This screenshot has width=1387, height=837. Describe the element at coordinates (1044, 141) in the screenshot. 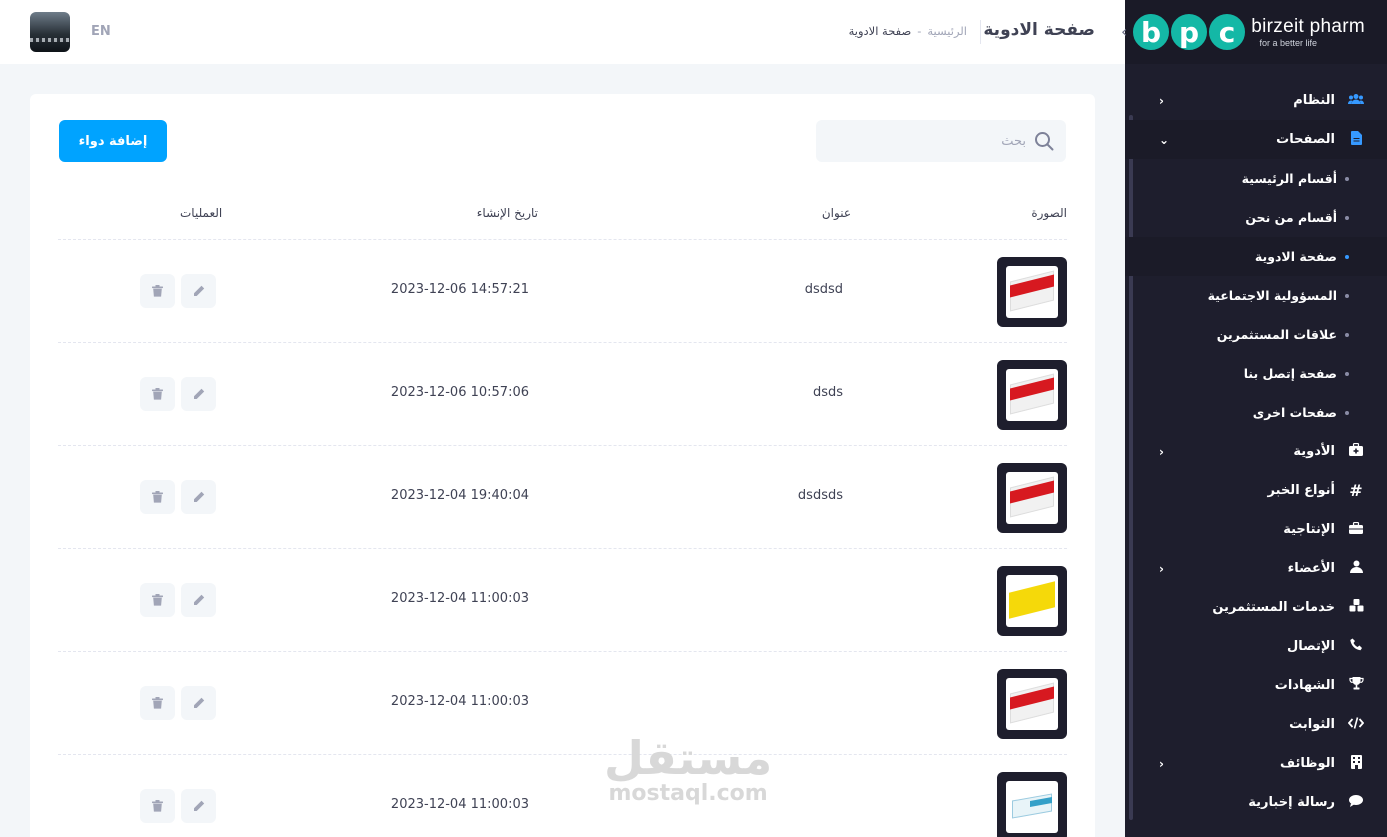

I see `search-icon` at that location.